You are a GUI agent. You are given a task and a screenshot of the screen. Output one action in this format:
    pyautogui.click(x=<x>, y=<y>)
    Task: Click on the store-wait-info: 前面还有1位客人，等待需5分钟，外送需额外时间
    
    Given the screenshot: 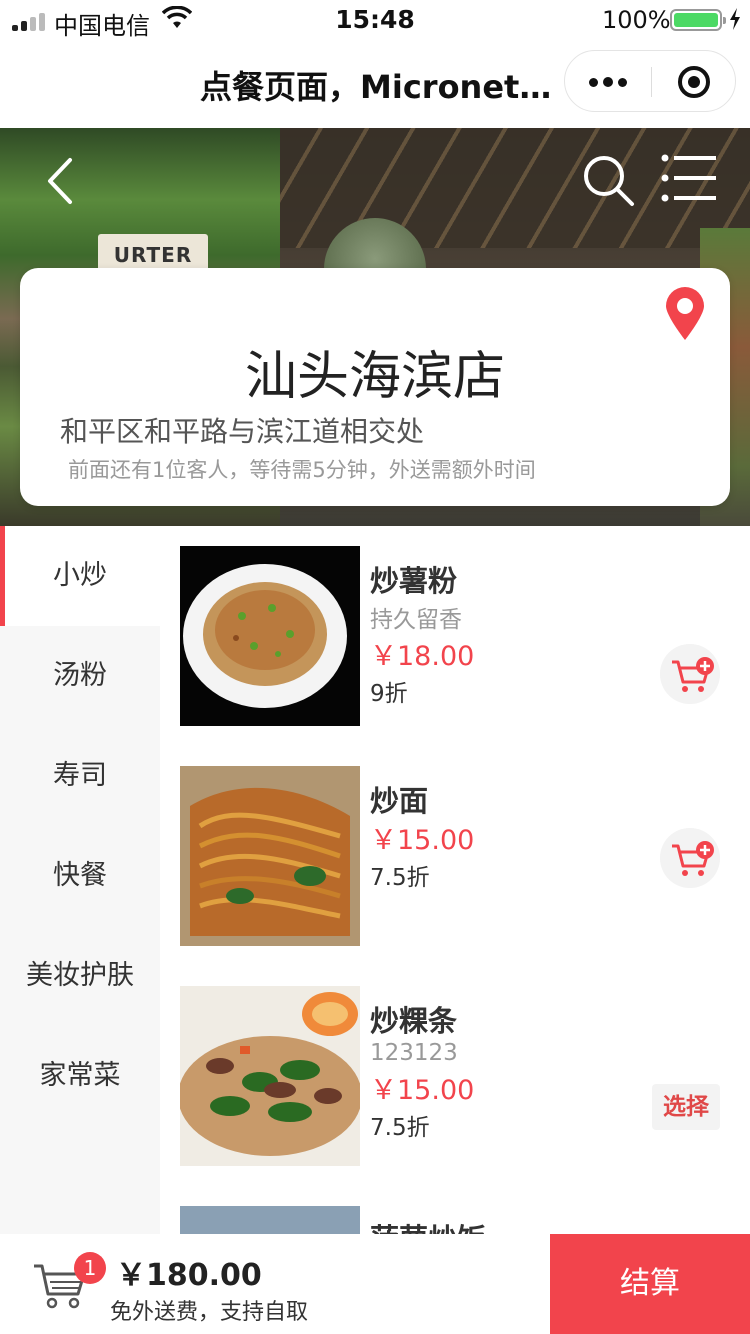 What is the action you would take?
    pyautogui.click(x=302, y=470)
    